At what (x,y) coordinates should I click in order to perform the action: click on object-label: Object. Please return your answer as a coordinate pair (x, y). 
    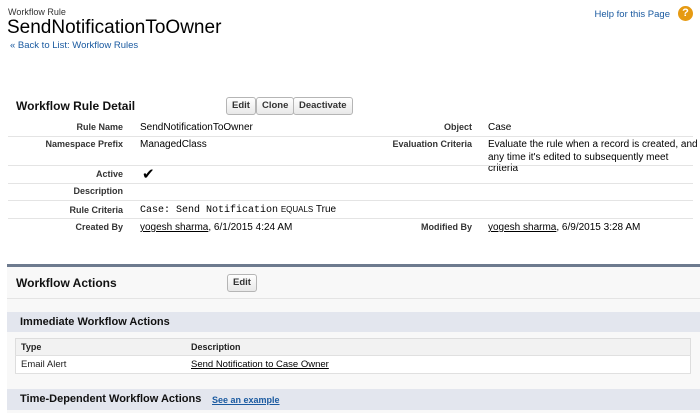
    Looking at the image, I should click on (457, 127).